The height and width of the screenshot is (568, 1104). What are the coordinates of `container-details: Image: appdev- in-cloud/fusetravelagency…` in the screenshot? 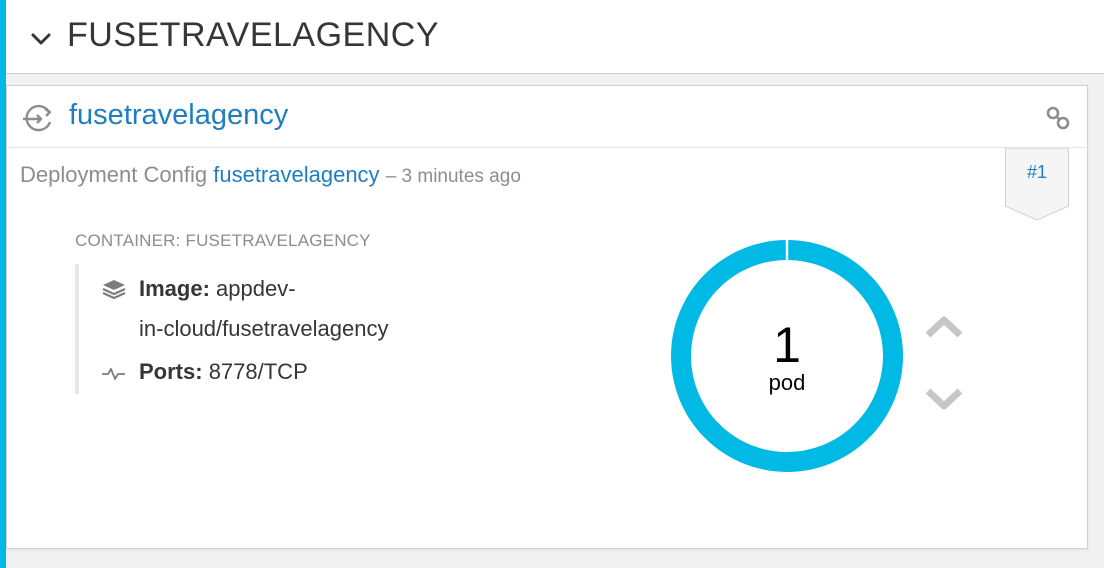 It's located at (325, 329).